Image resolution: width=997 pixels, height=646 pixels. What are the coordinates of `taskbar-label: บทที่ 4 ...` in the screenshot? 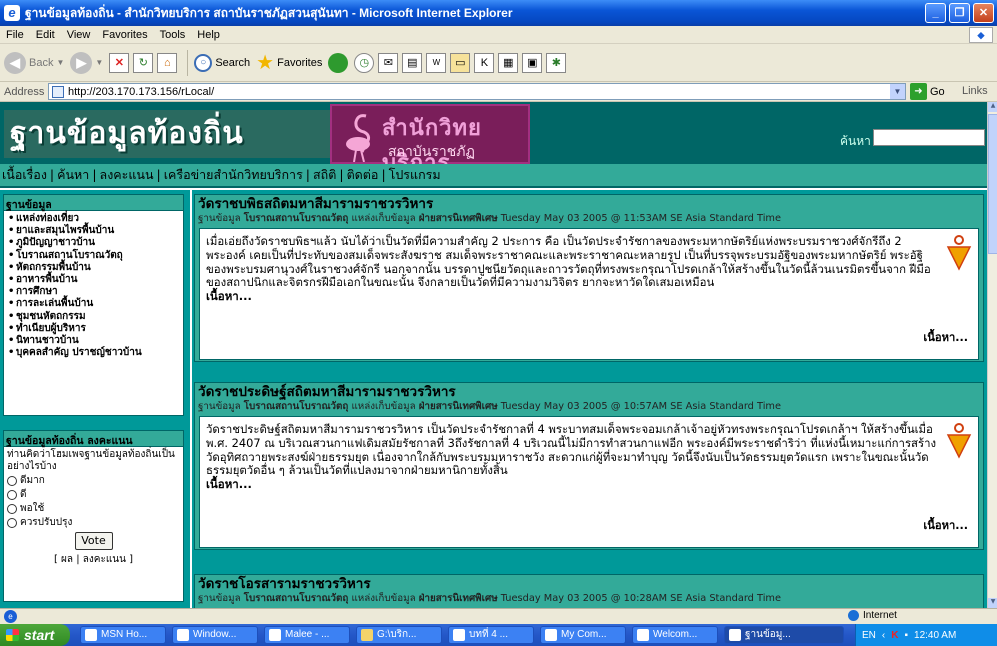 It's located at (488, 634).